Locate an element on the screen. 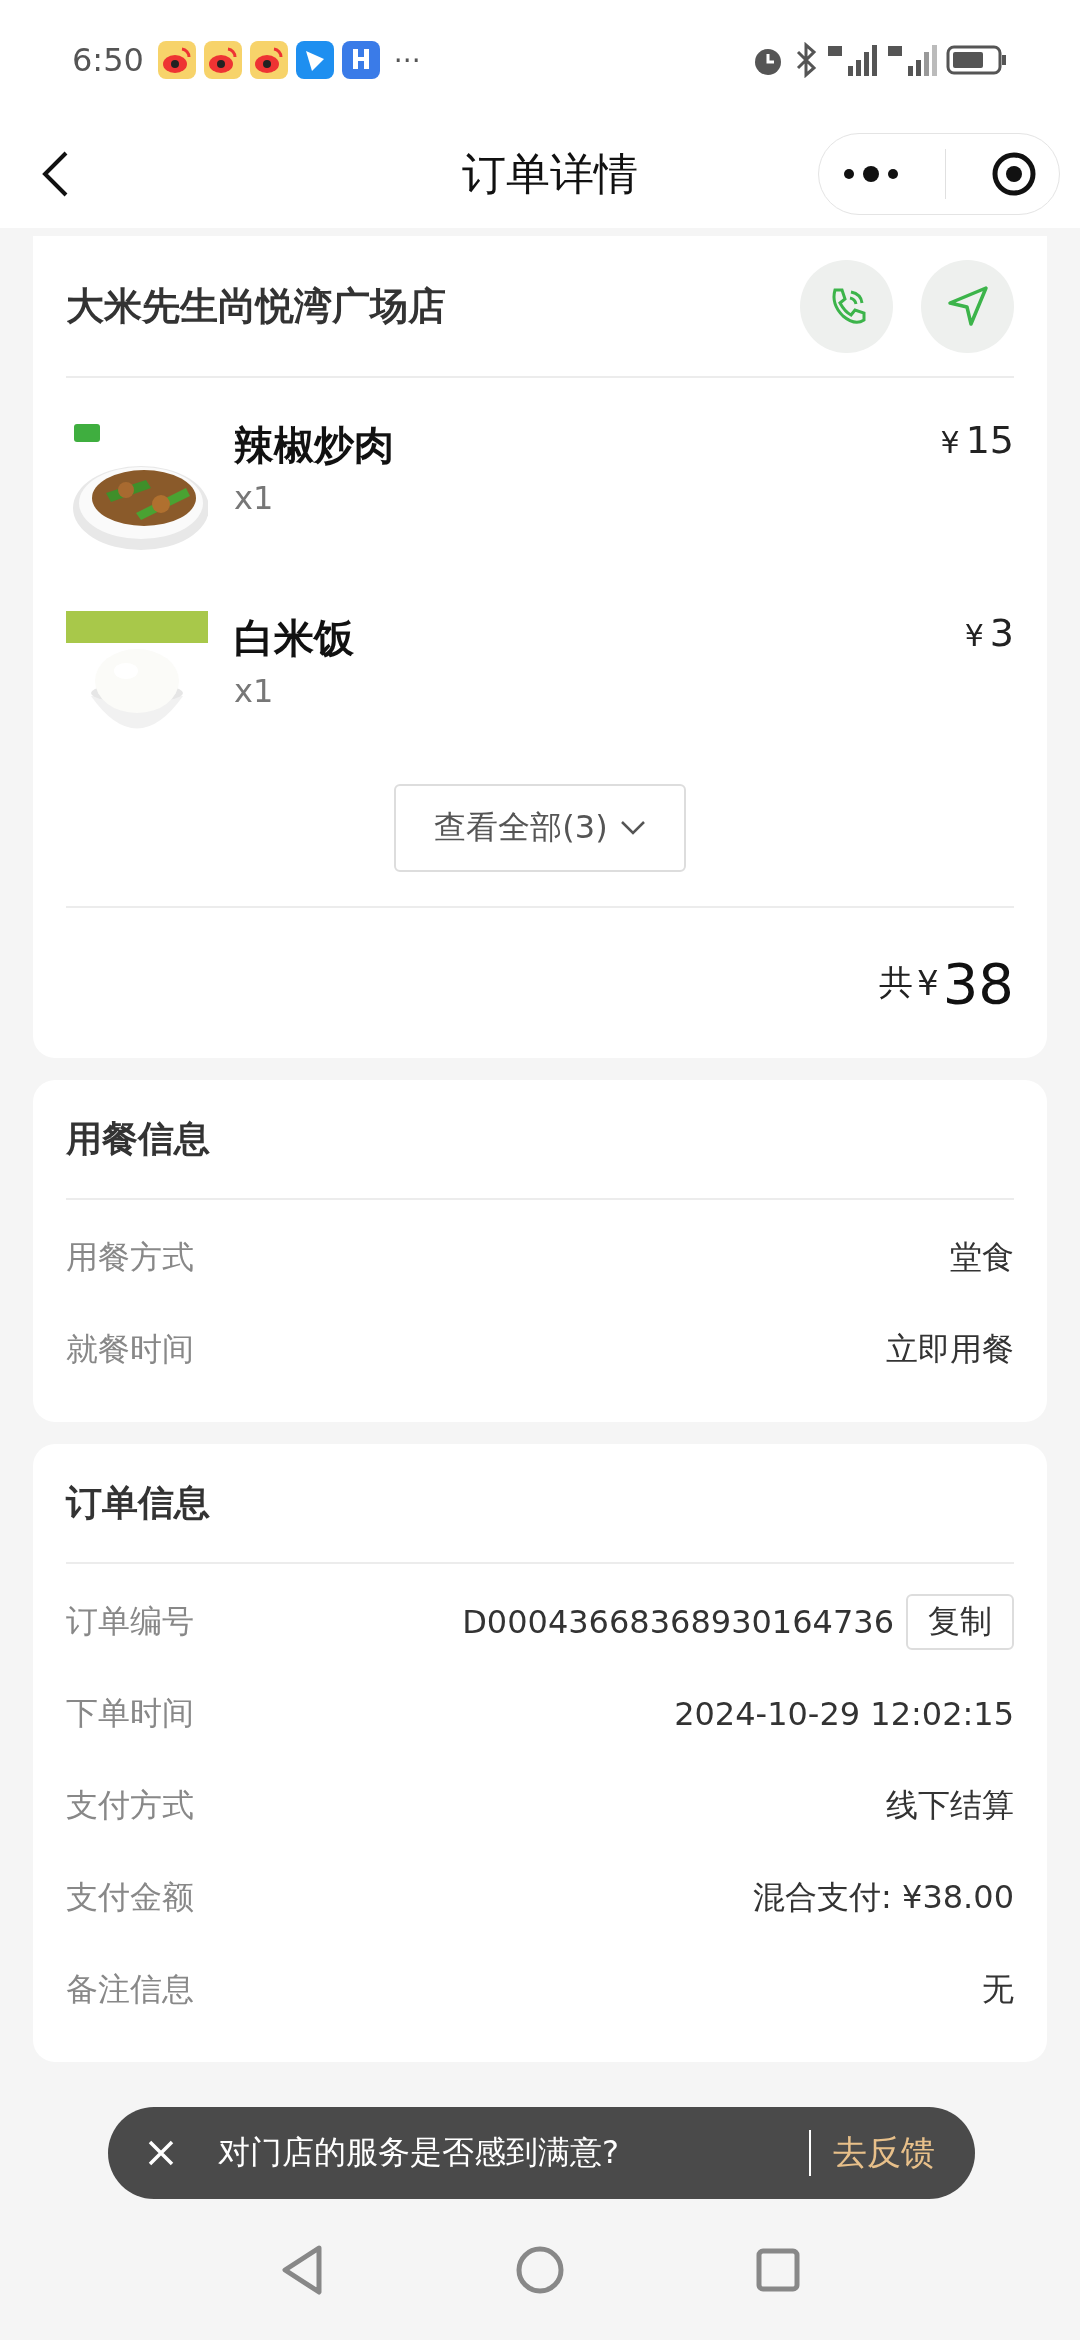  info-label: 支付方式 is located at coordinates (130, 1805).